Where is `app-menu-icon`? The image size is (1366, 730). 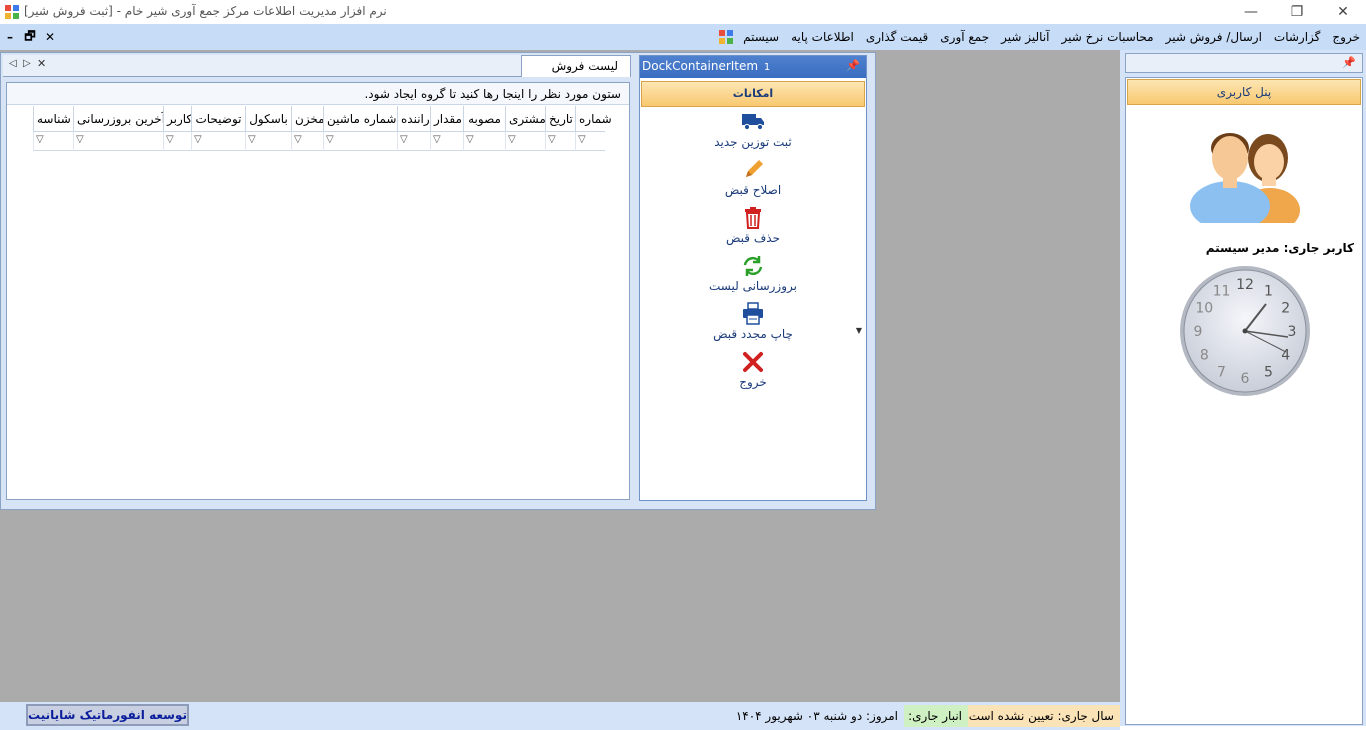 app-menu-icon is located at coordinates (726, 37).